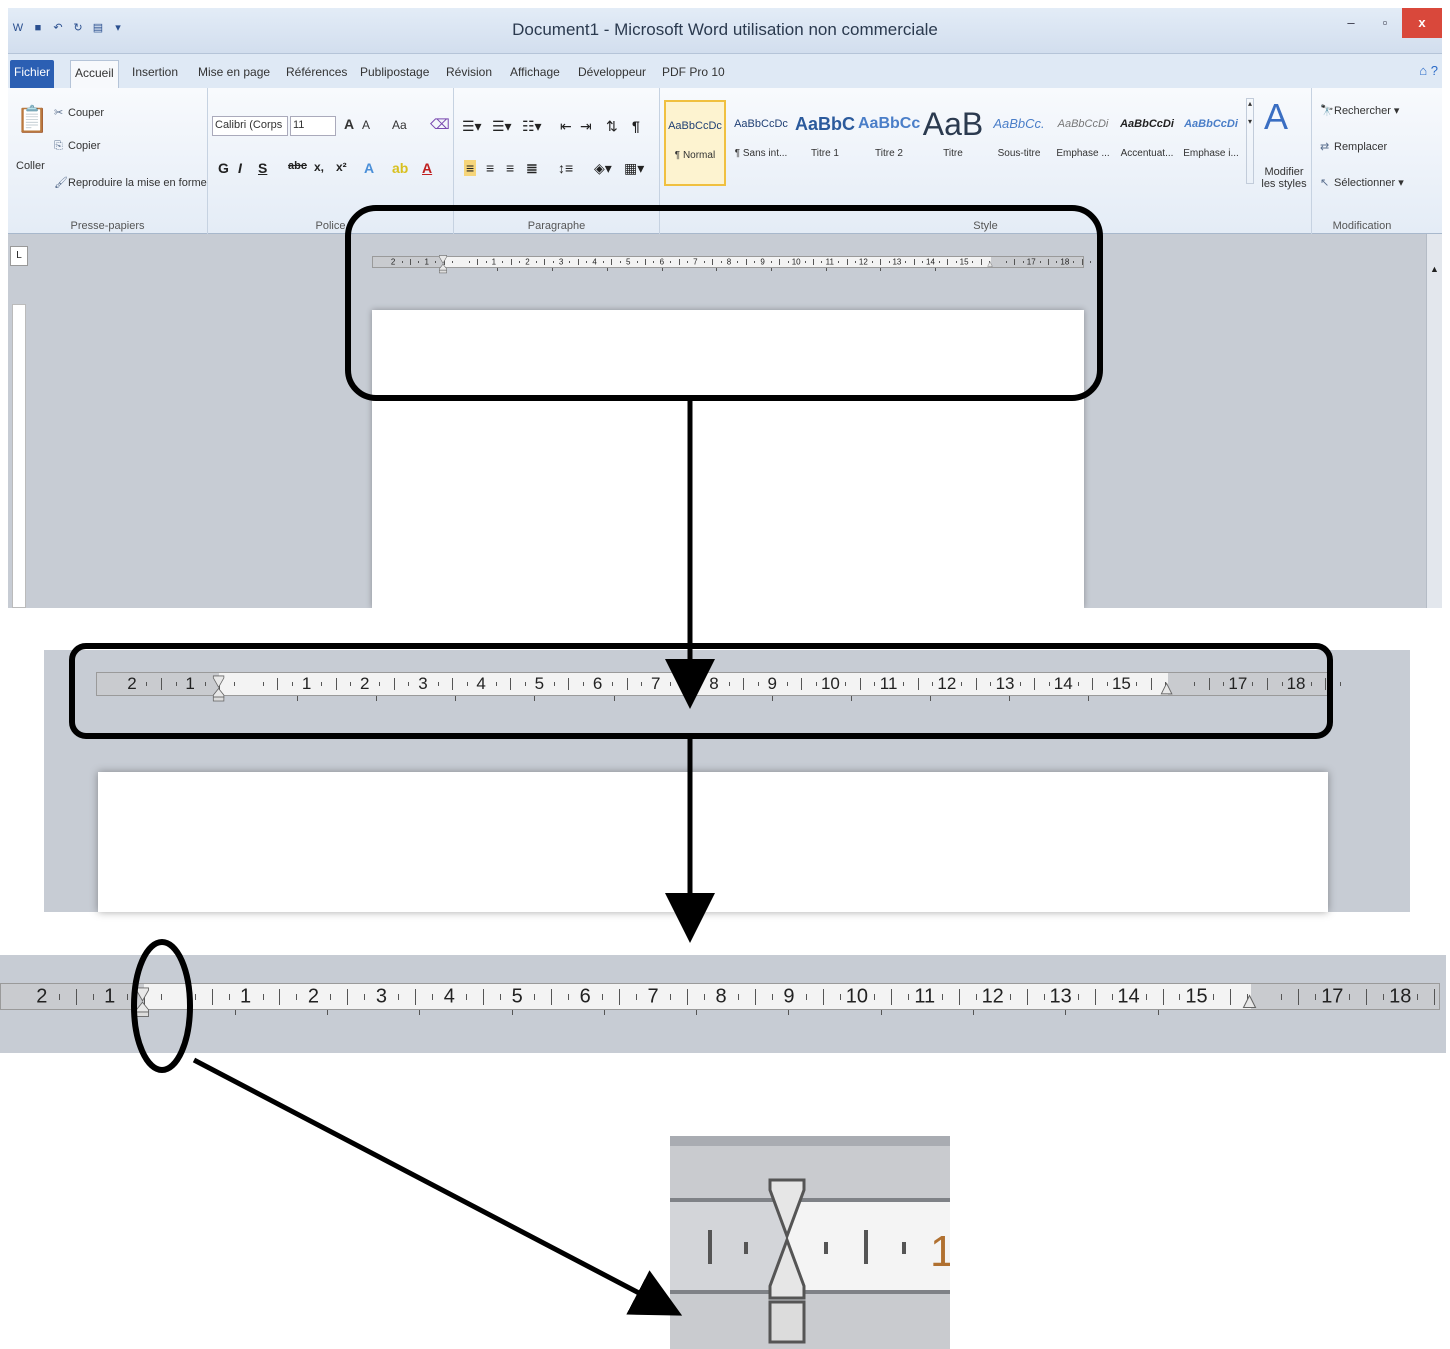 This screenshot has height=1349, width=1450. Describe the element at coordinates (535, 74) in the screenshot. I see `tab-affichage: Affichage` at that location.